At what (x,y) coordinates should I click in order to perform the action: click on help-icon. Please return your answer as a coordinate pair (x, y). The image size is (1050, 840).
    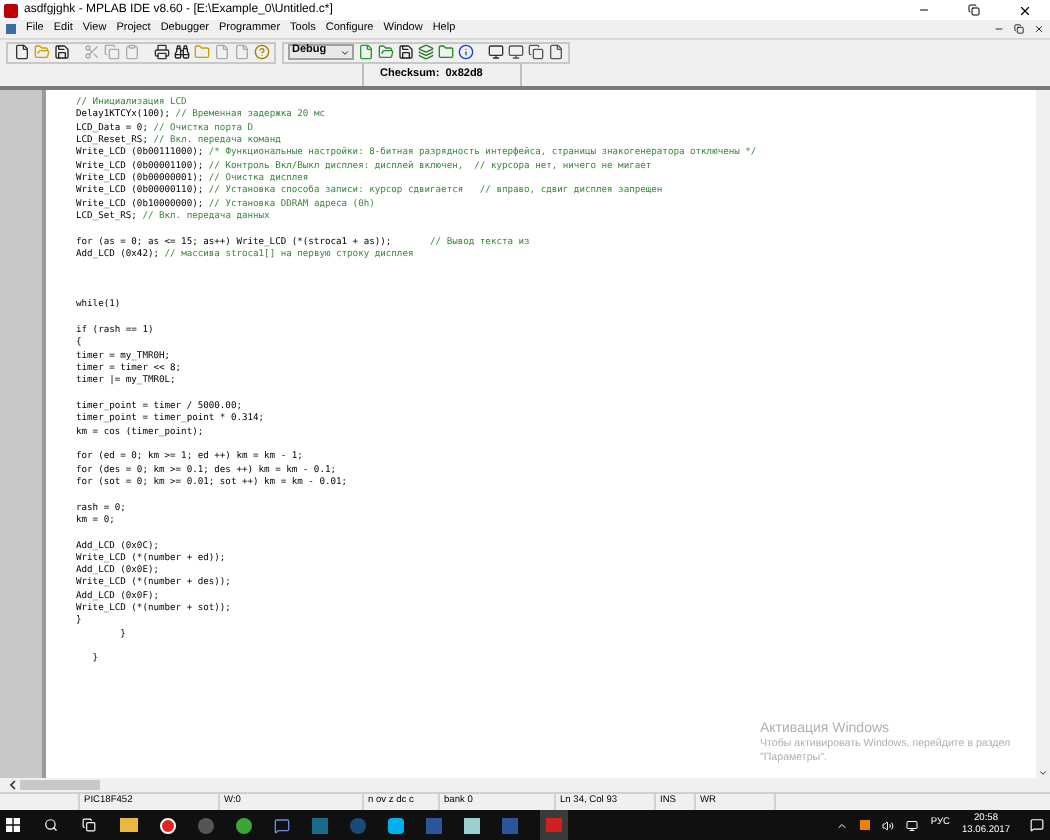
    Looking at the image, I should click on (261, 52).